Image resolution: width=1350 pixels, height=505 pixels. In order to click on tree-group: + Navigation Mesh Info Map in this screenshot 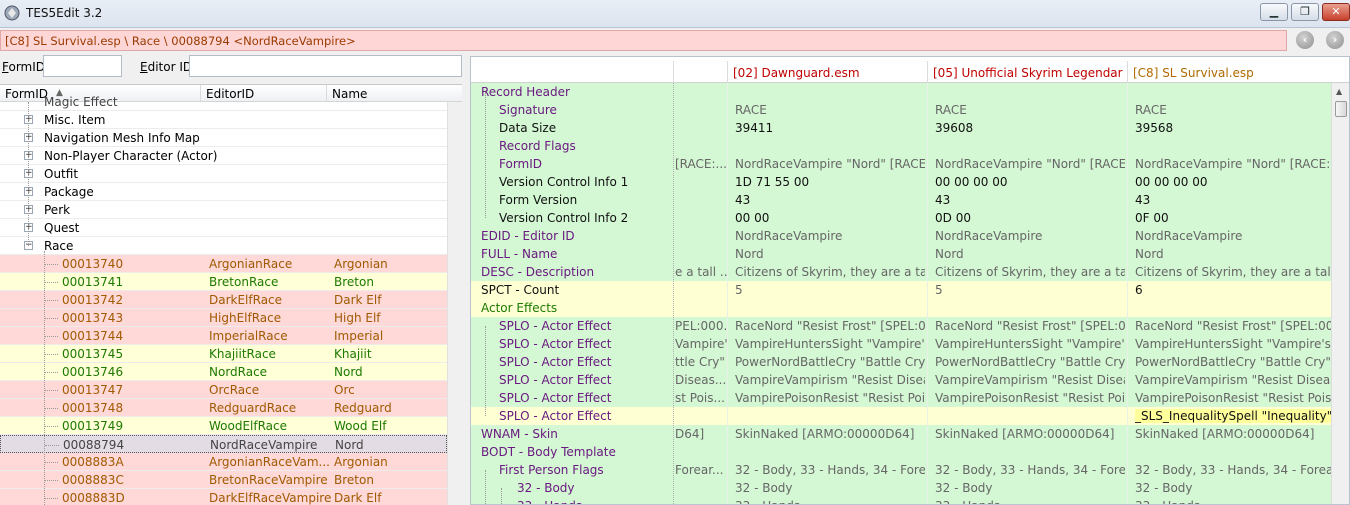, I will do `click(223, 138)`.